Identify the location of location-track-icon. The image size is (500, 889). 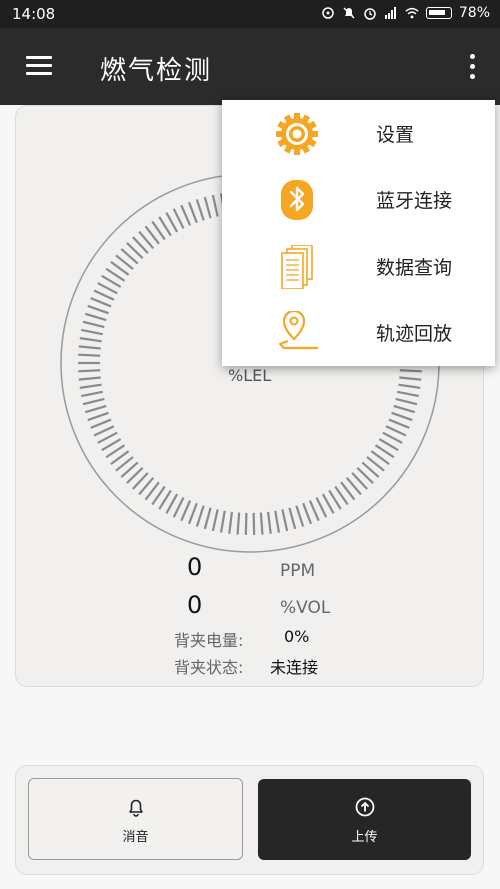
(298, 330).